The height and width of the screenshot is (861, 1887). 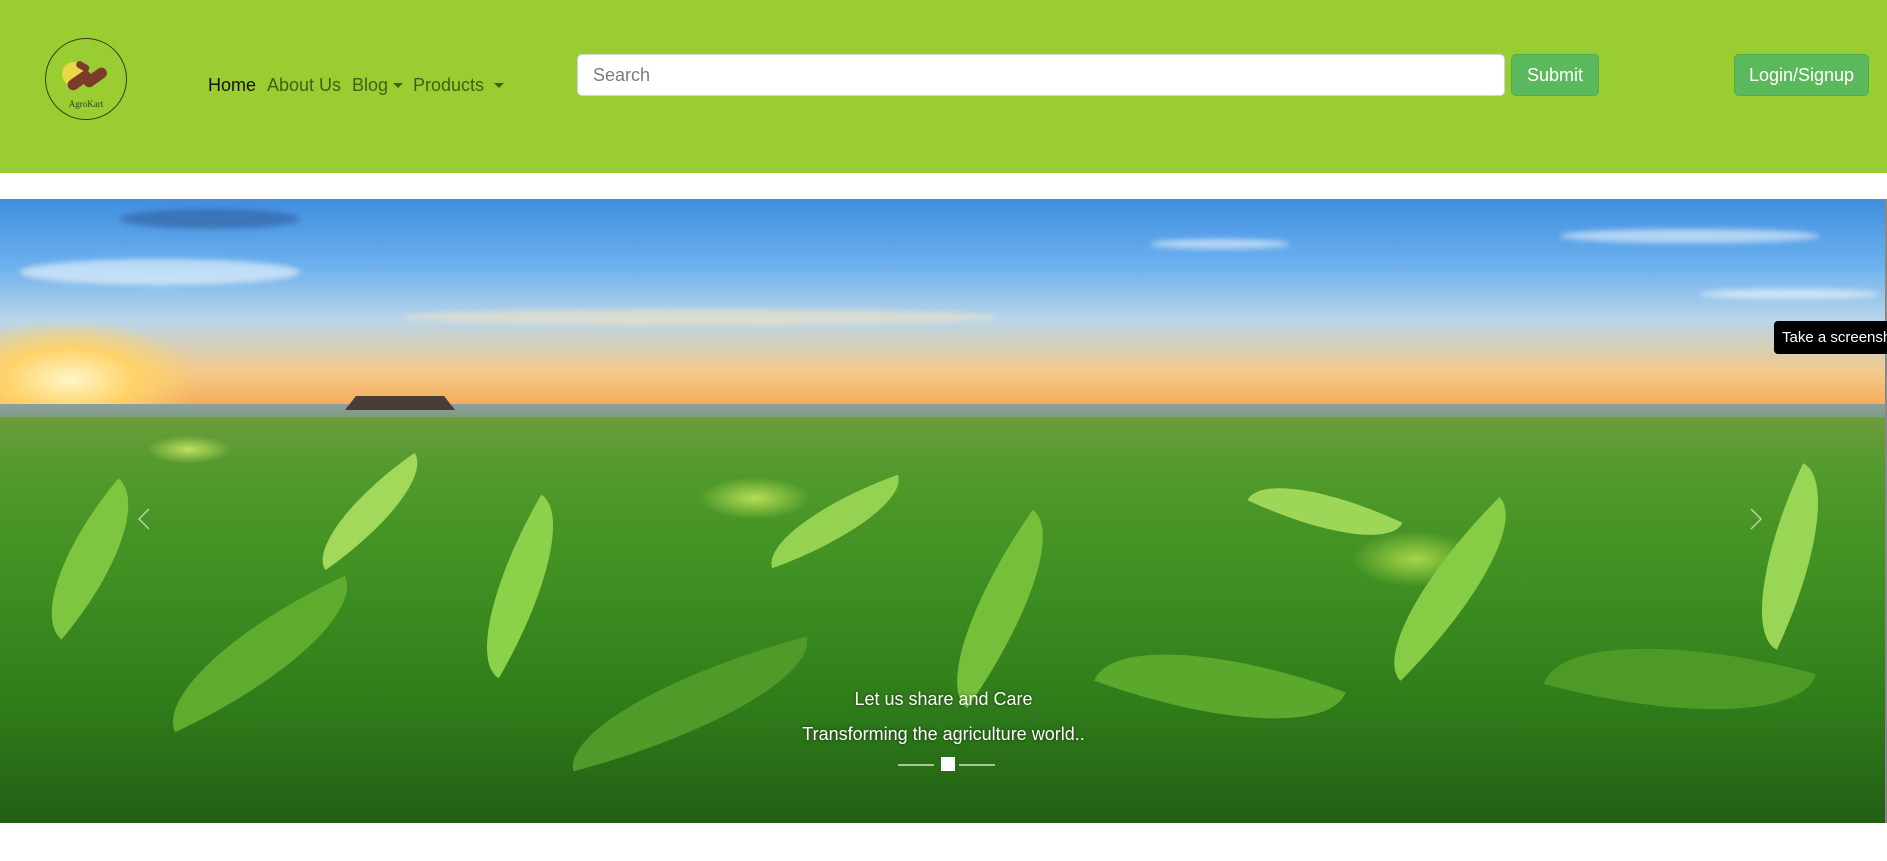 I want to click on screenshot-tooltip: Take a screenshot, so click(x=1830, y=337).